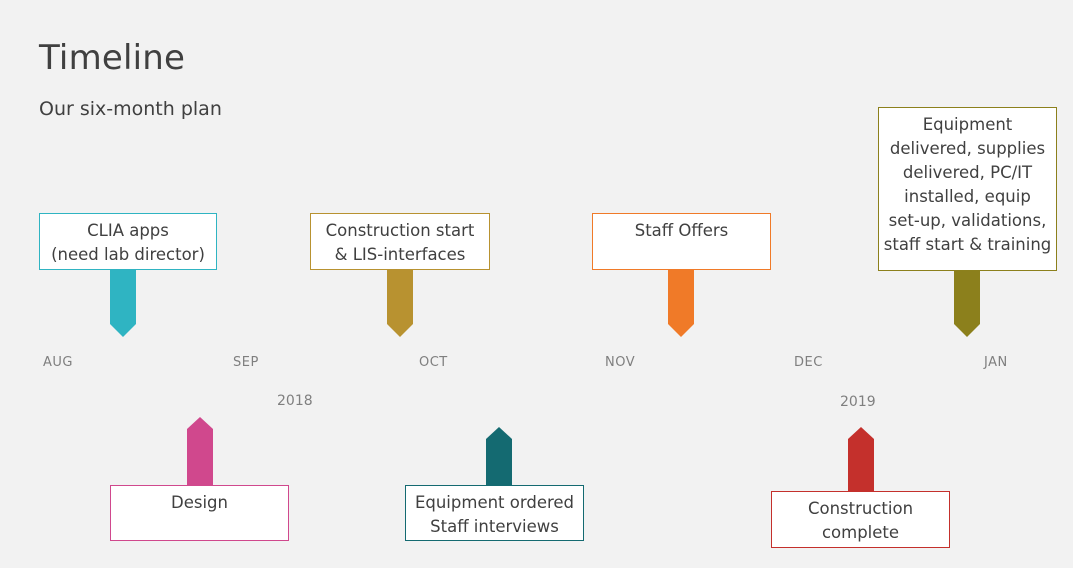  What do you see at coordinates (681, 230) in the screenshot?
I see `milestone-staff-offers-line-1: Staff Offers` at bounding box center [681, 230].